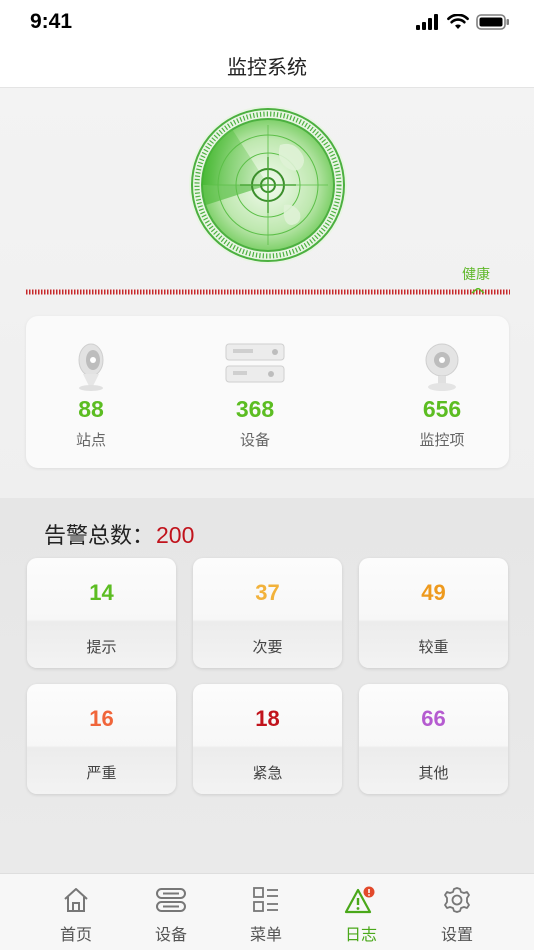 The height and width of the screenshot is (950, 534). I want to click on tab-home: 首页, so click(76, 912).